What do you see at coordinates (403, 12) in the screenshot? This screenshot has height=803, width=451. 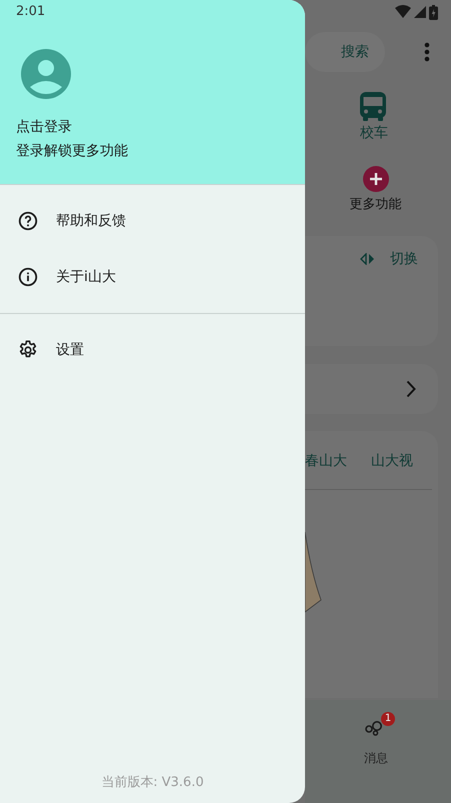 I see `wifi-icon` at bounding box center [403, 12].